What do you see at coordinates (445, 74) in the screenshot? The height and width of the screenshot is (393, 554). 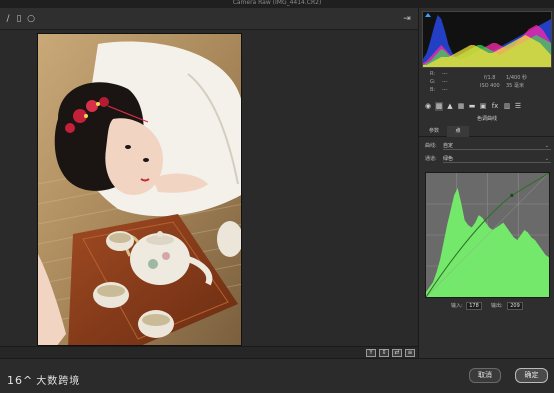 I see `r-value: ---` at bounding box center [445, 74].